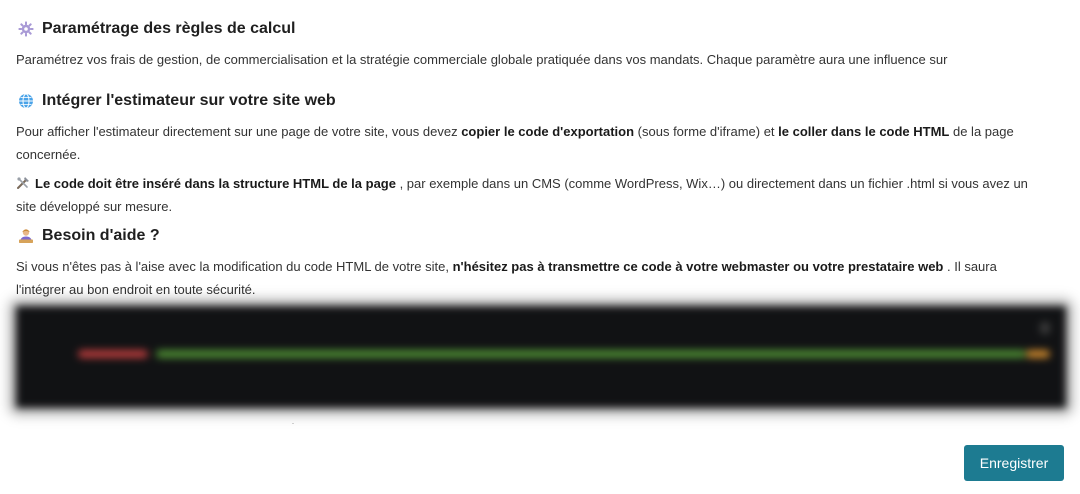 This screenshot has height=494, width=1080. I want to click on section-title-calcul: Paramétrage des règles de calcul, so click(156, 29).